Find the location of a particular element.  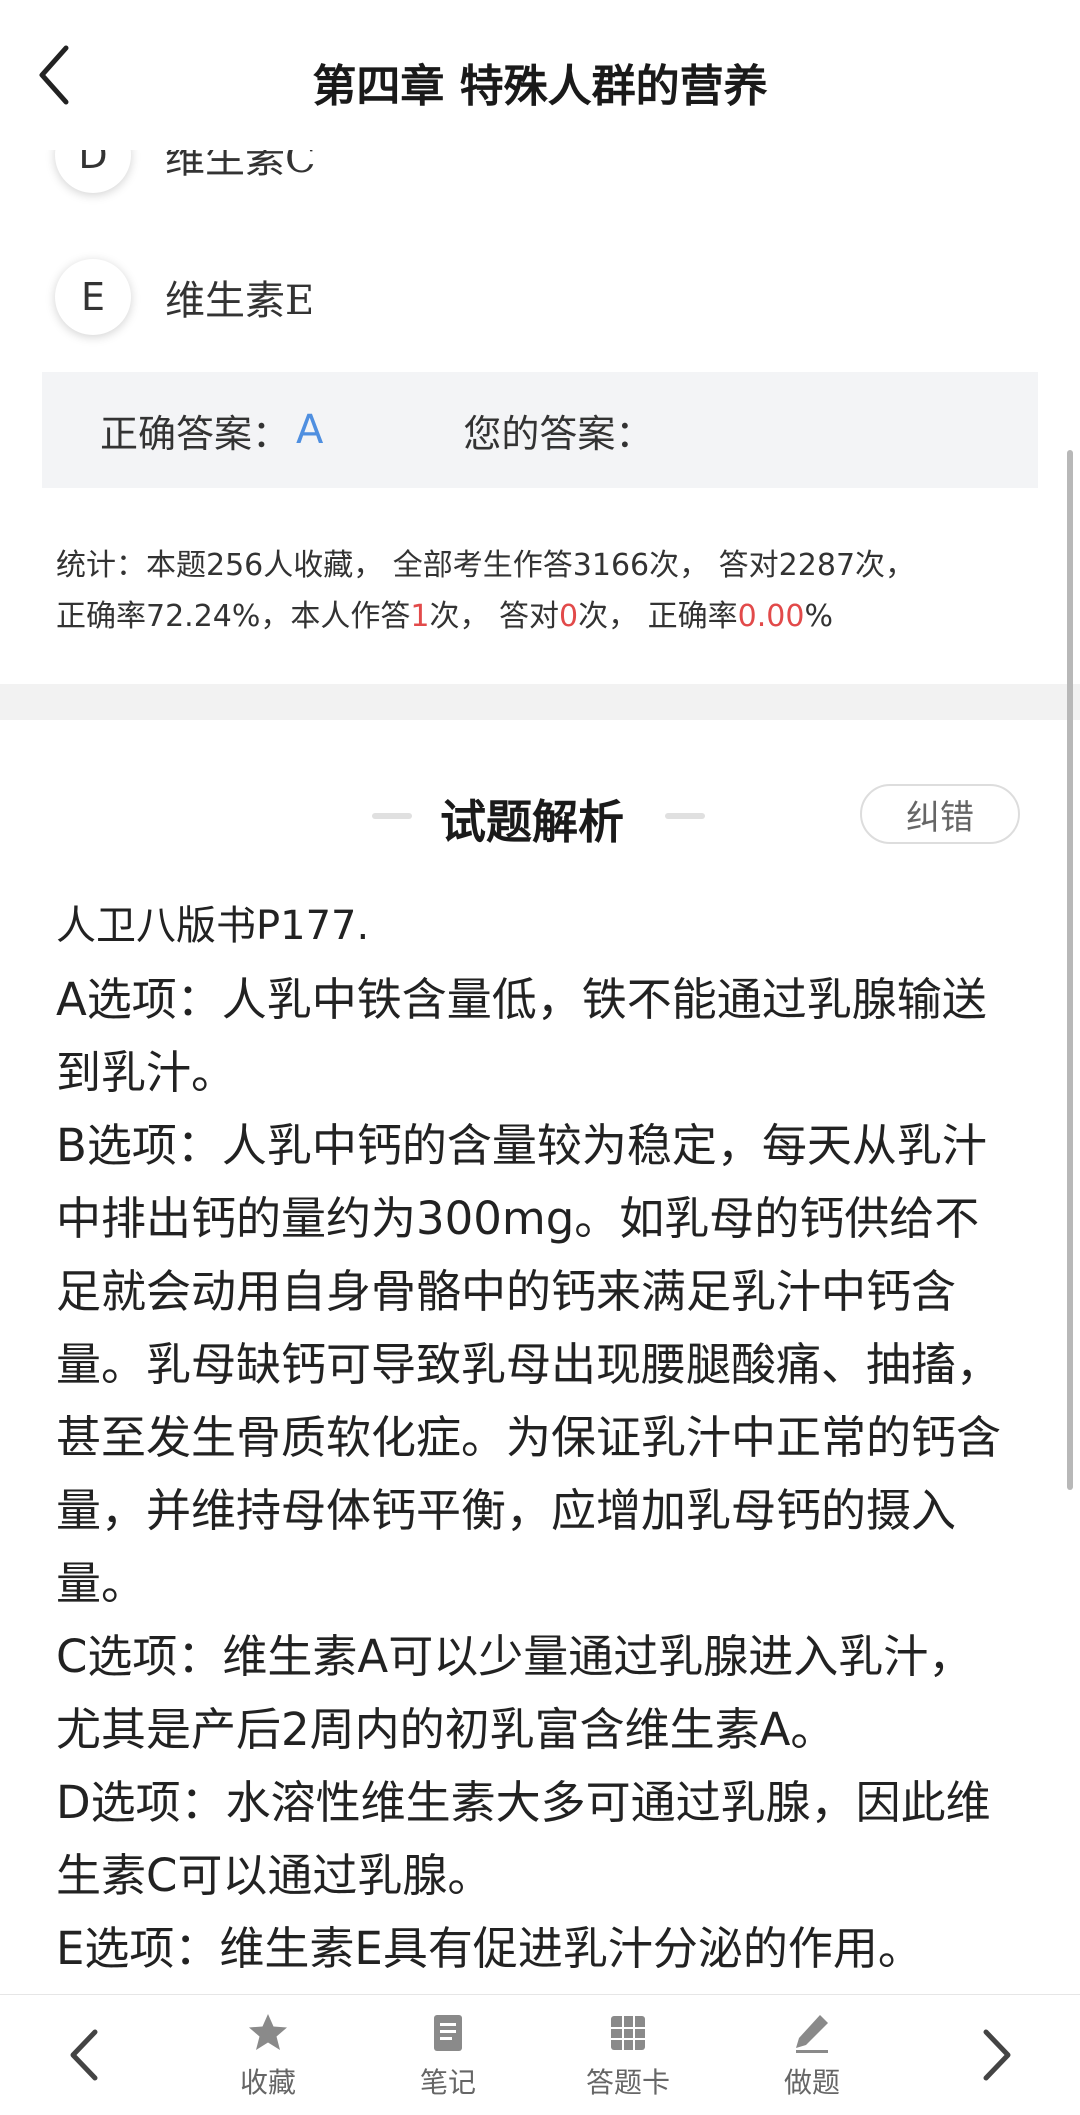

analysis-paragraph: A选项：人乳中铁含量低，铁不能通过乳腺输送到乳汁。 is located at coordinates (521, 1036).